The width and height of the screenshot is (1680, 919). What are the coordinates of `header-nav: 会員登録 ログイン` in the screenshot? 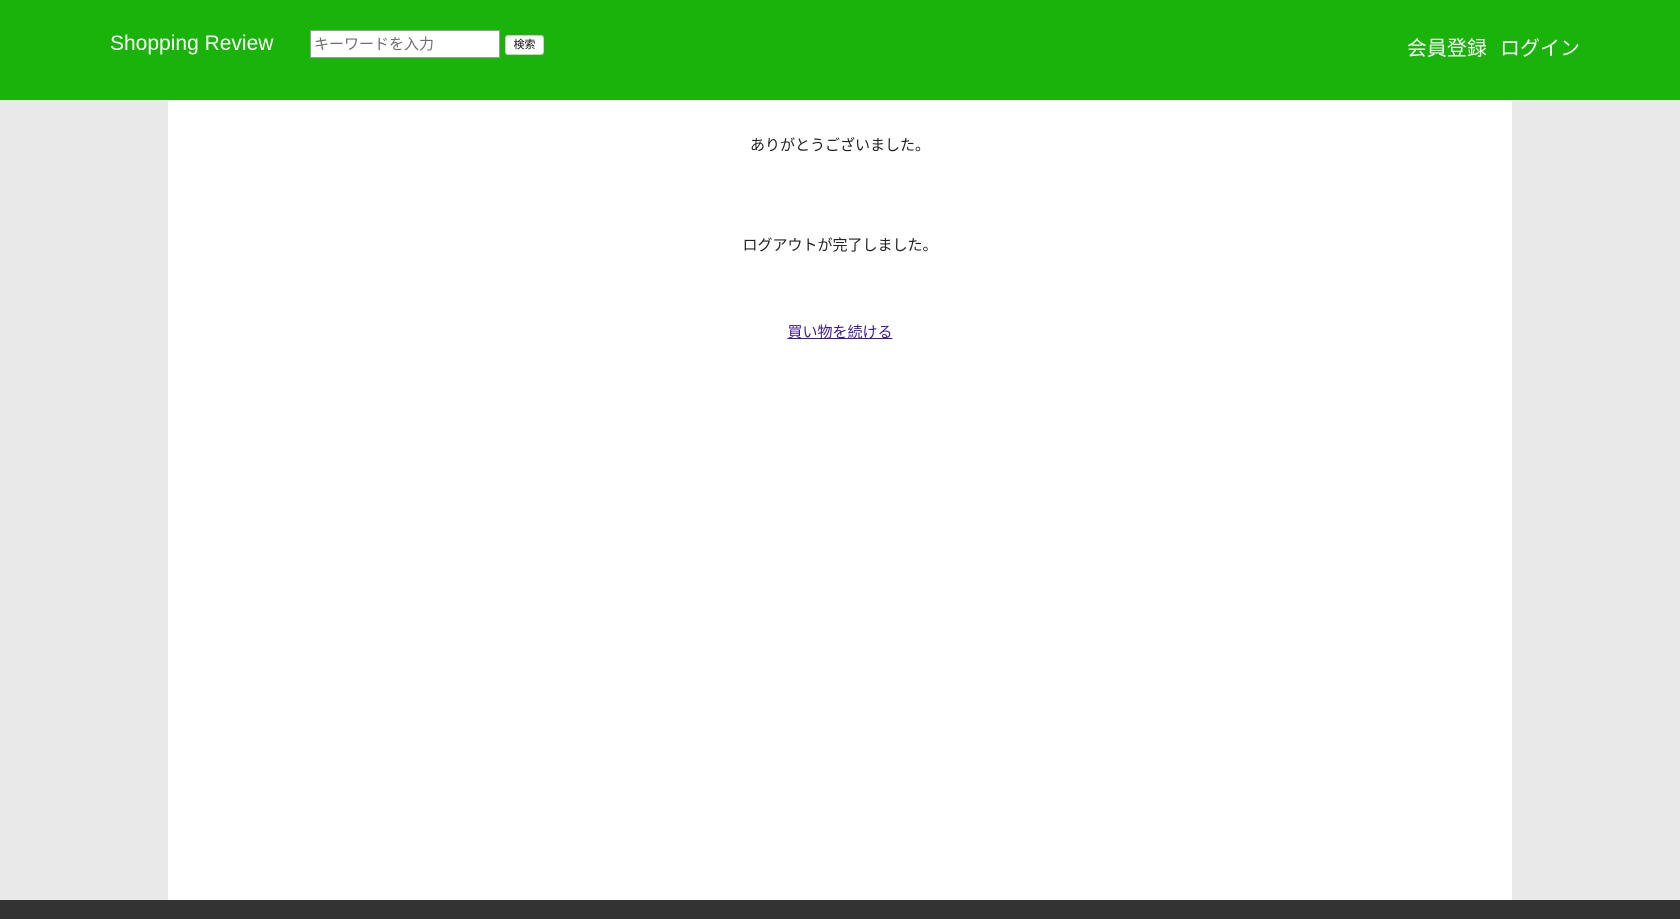 It's located at (1489, 46).